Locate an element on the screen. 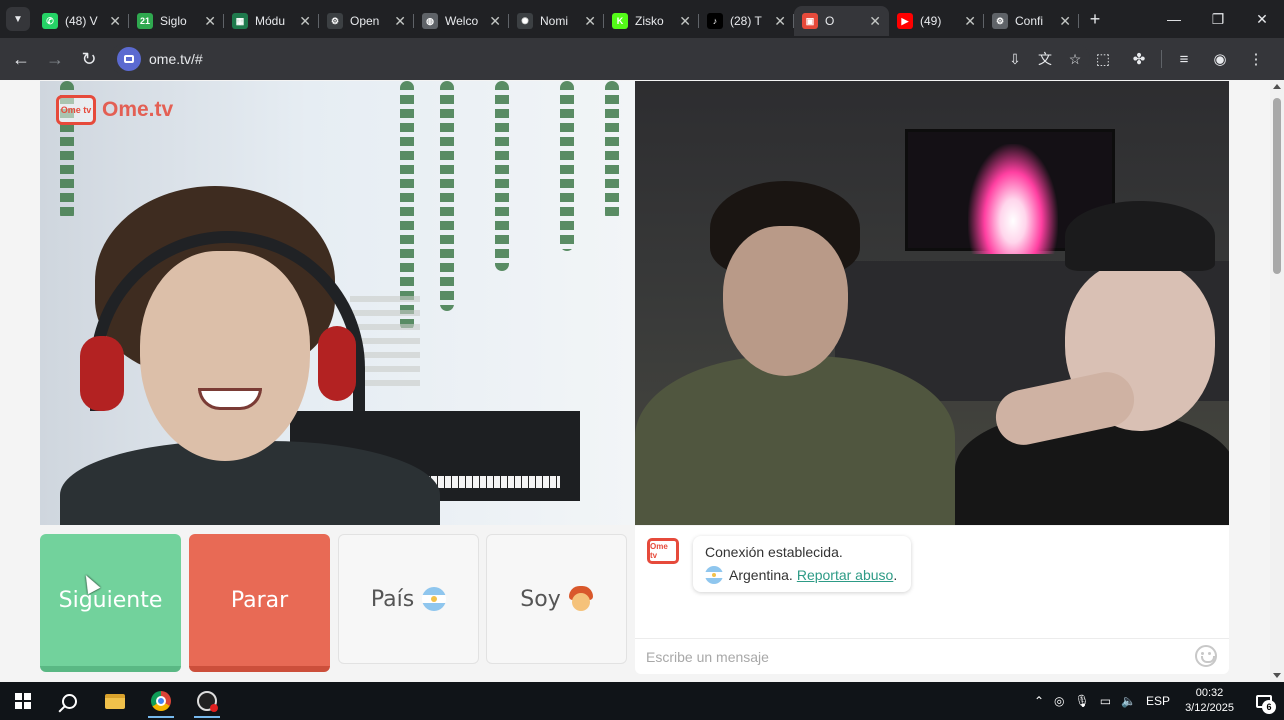 This screenshot has height=720, width=1284. url-text: ome.tv/# is located at coordinates (176, 59).